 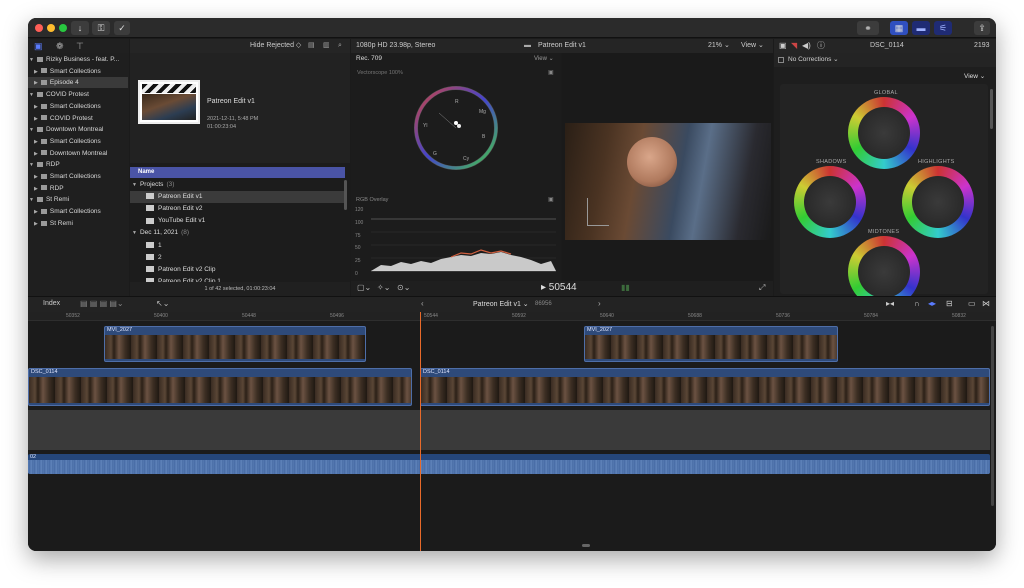 I want to click on inspector-scrollbar, so click(x=991, y=109).